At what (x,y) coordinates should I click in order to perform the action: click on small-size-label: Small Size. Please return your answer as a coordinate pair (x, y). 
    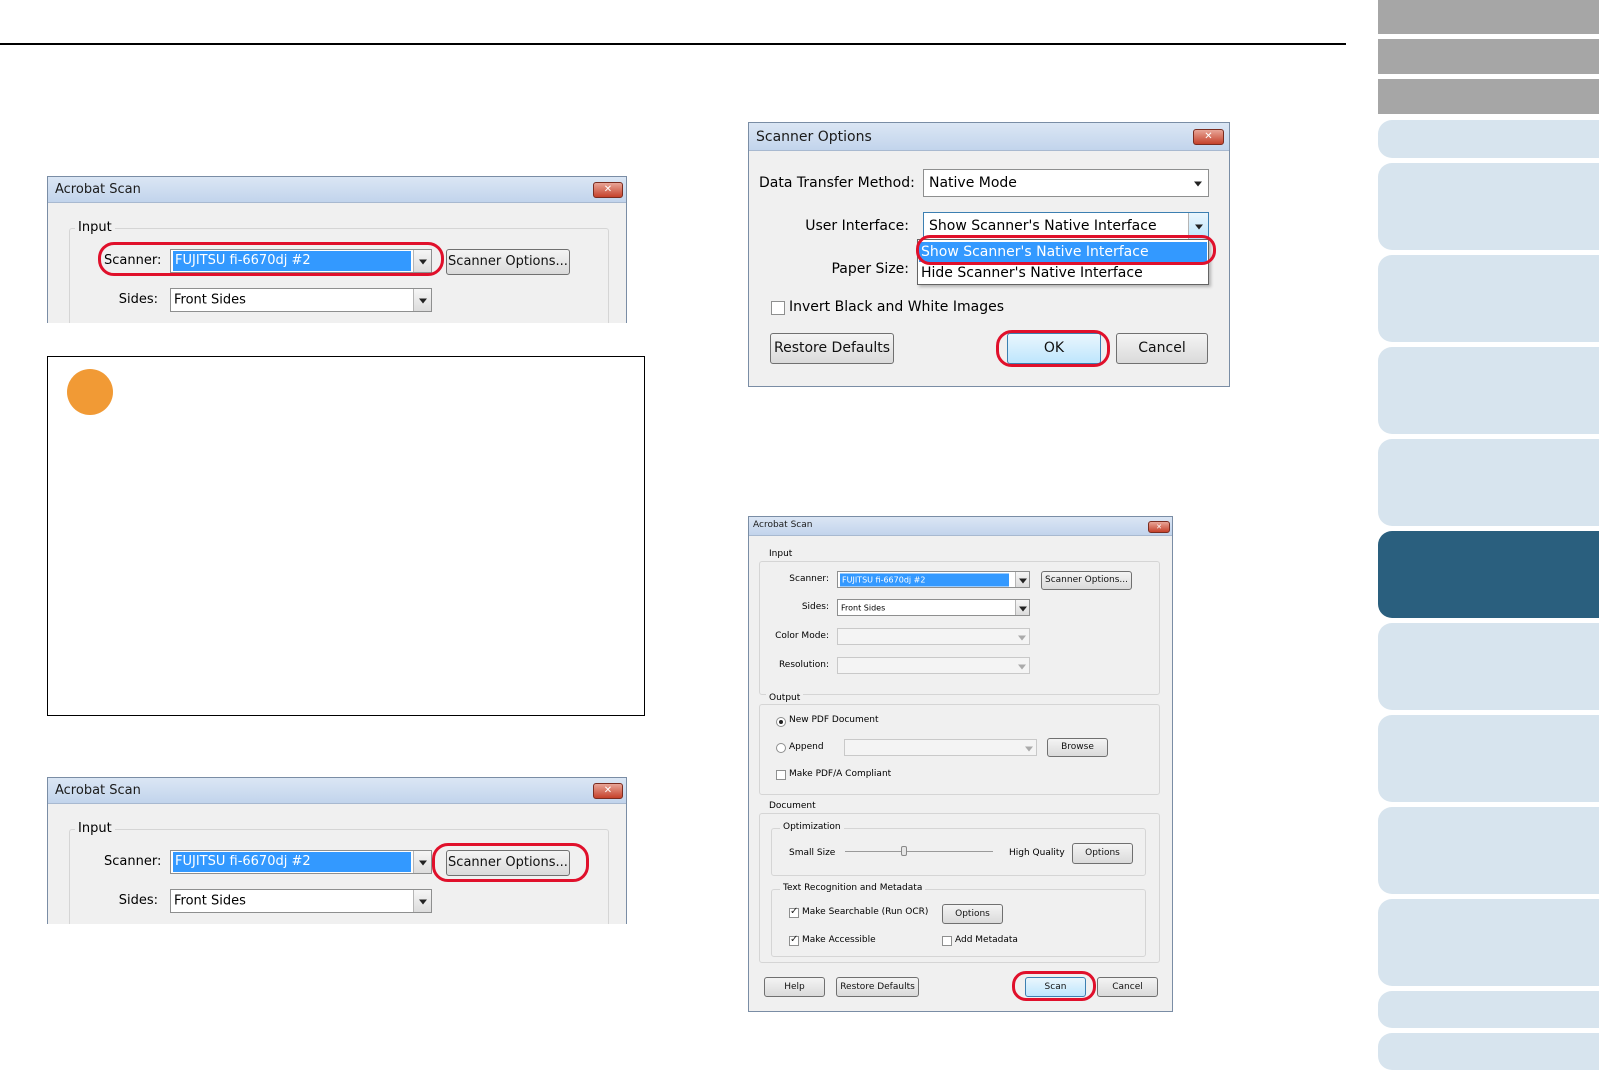
    Looking at the image, I should click on (812, 853).